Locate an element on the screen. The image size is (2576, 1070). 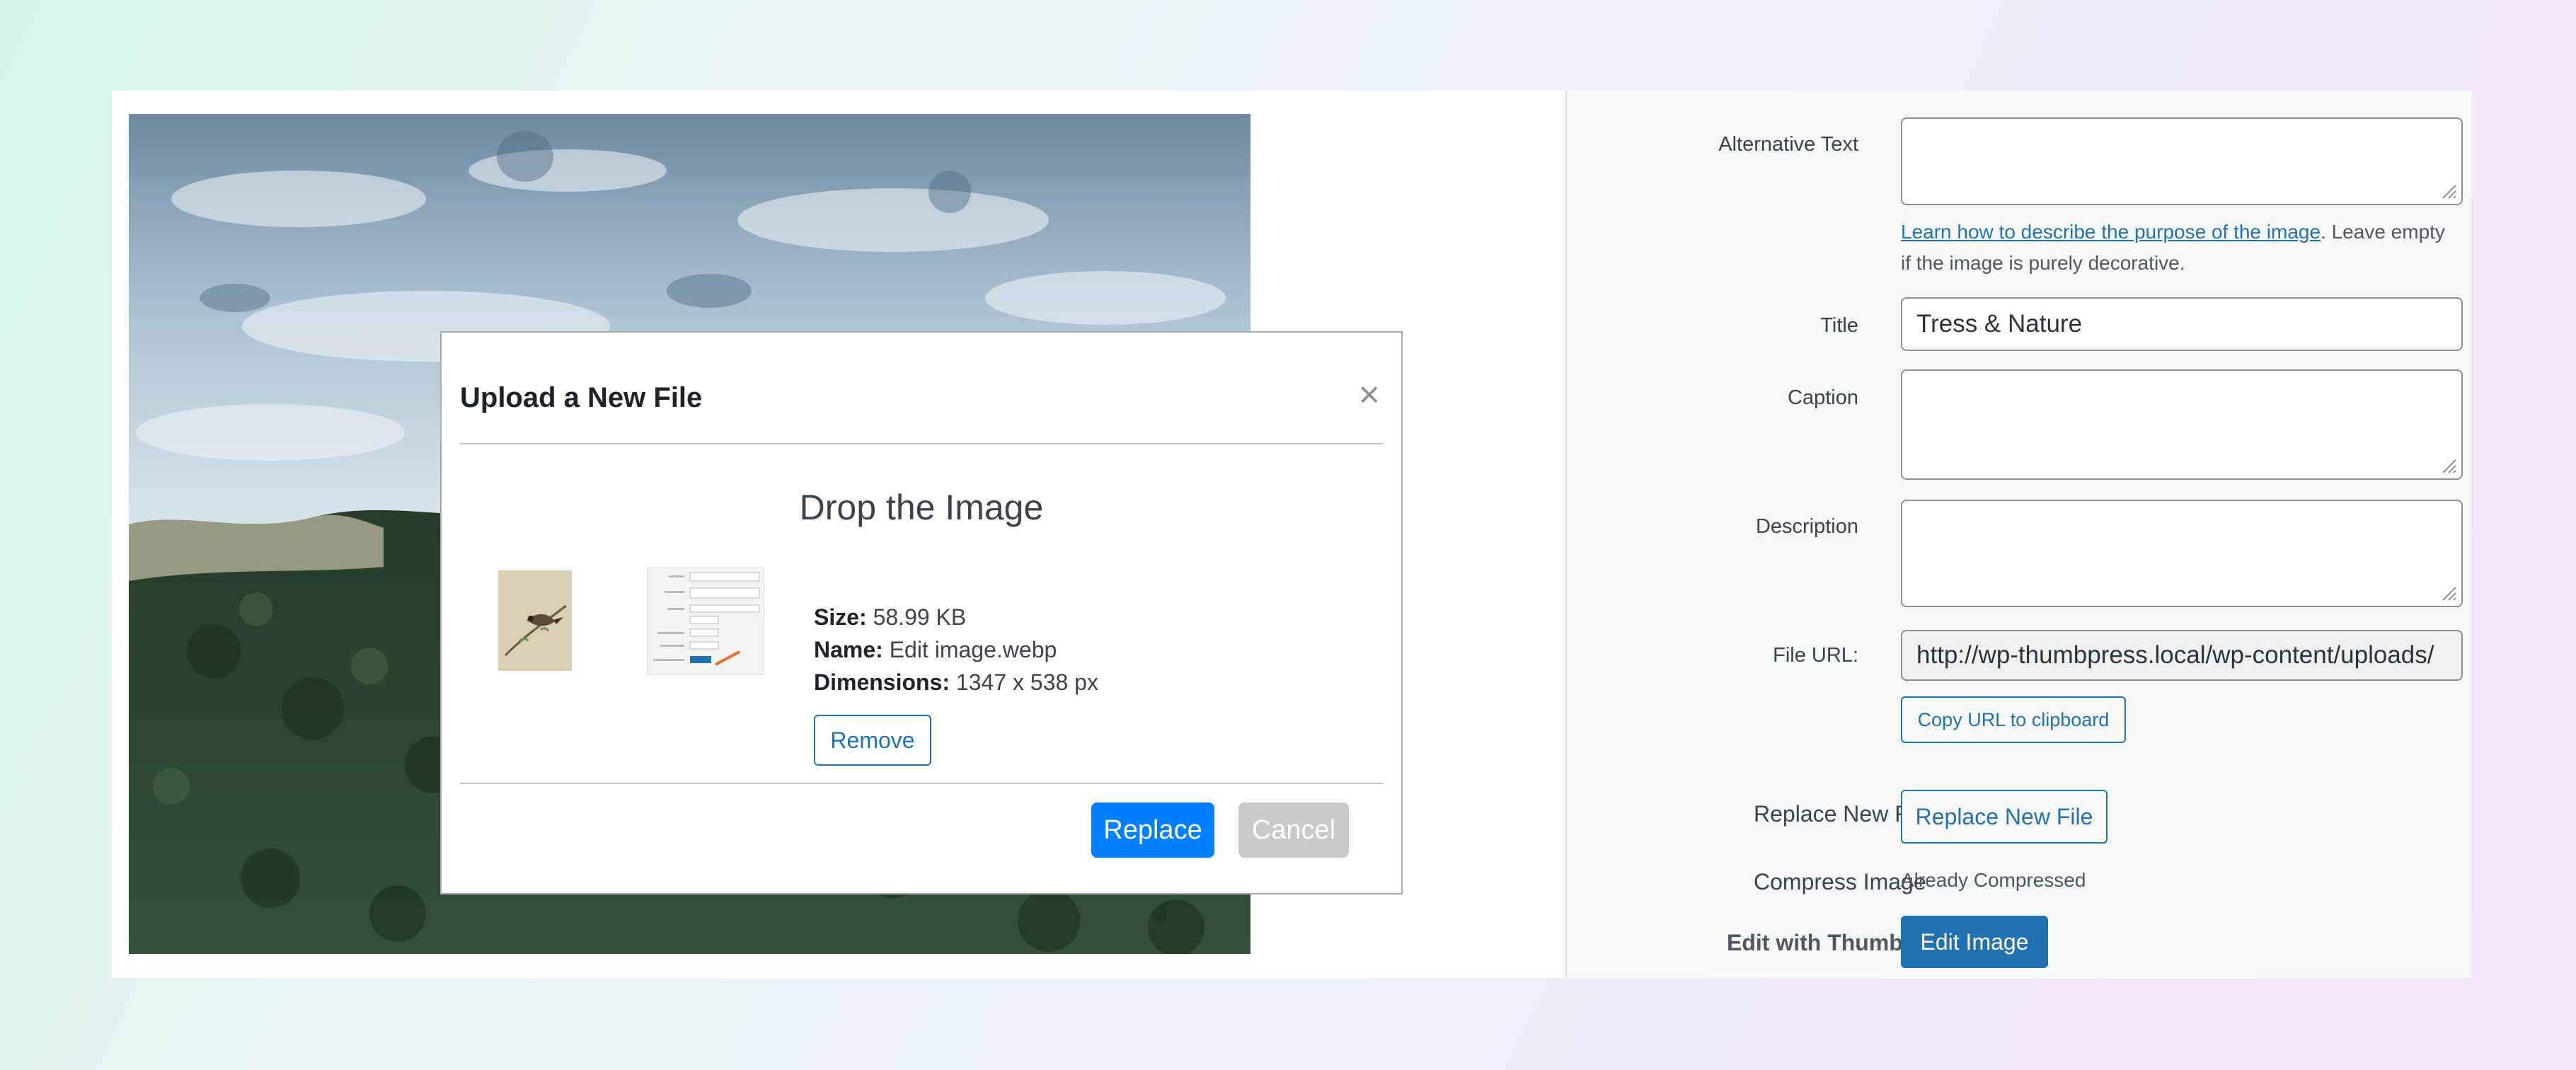
title-label: Title is located at coordinates (1839, 325).